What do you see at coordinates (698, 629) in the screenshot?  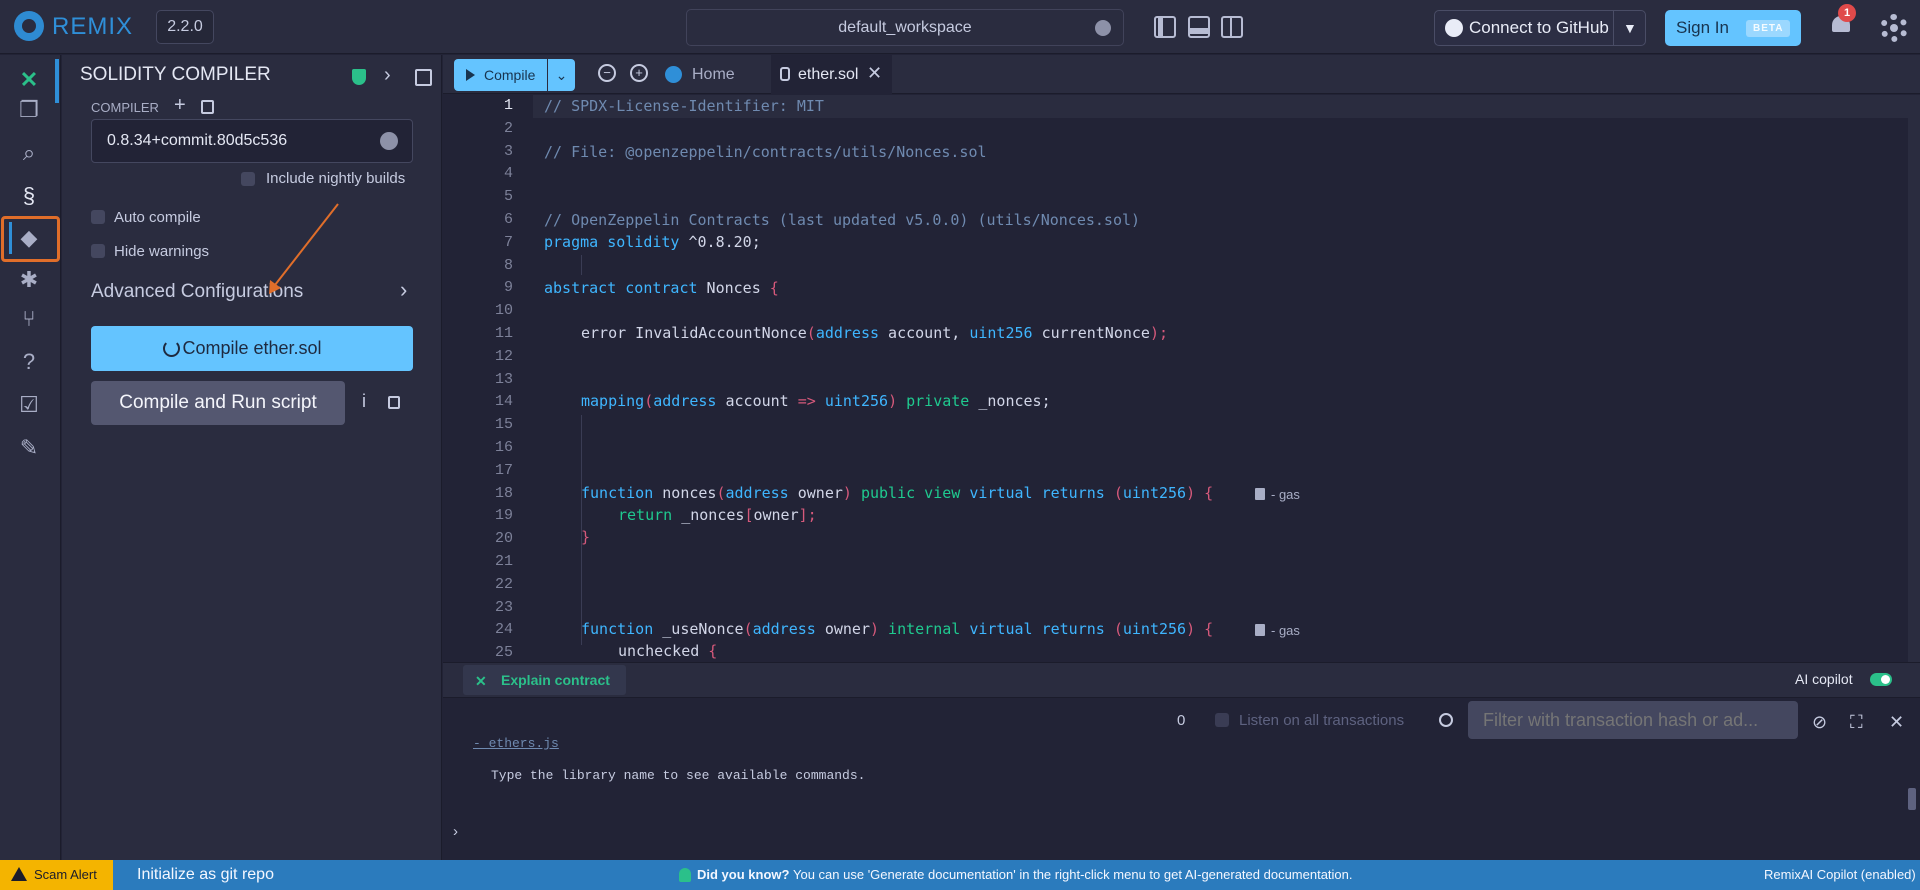 I see `code-text: _useNonce` at bounding box center [698, 629].